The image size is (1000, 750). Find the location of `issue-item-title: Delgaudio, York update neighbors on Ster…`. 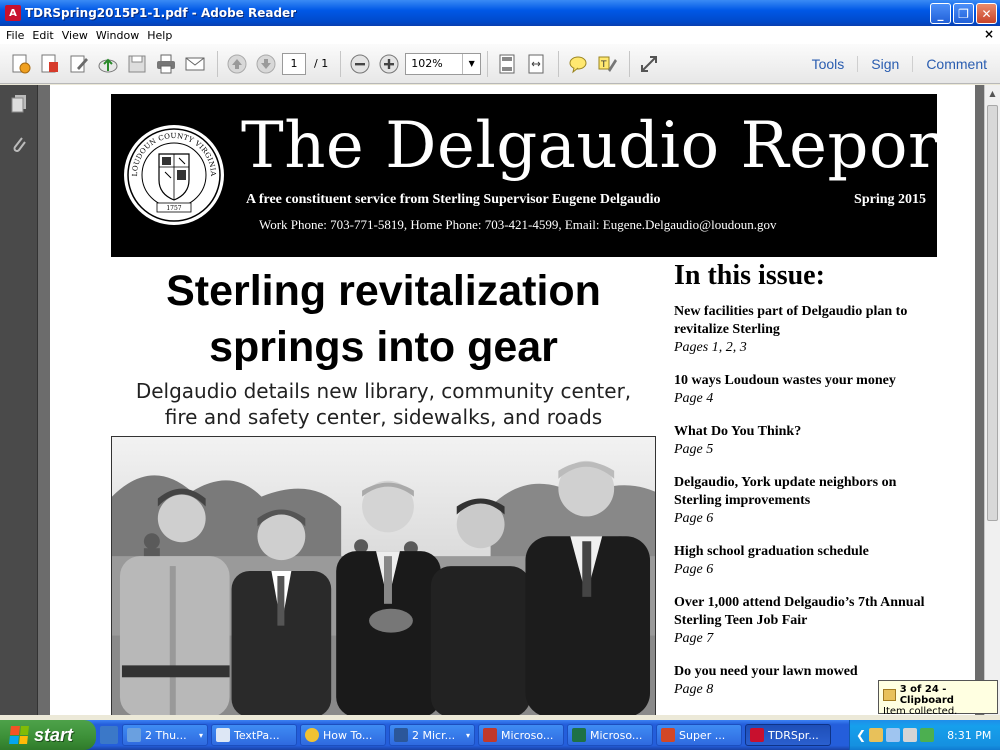

issue-item-title: Delgaudio, York update neighbors on Ster… is located at coordinates (785, 491).